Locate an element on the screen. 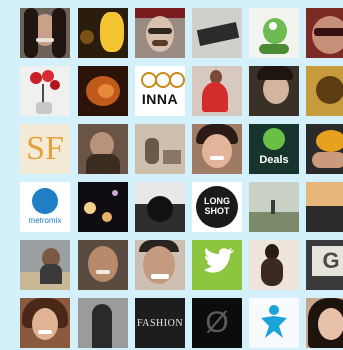  avatar-man-glasses is located at coordinates (160, 33).